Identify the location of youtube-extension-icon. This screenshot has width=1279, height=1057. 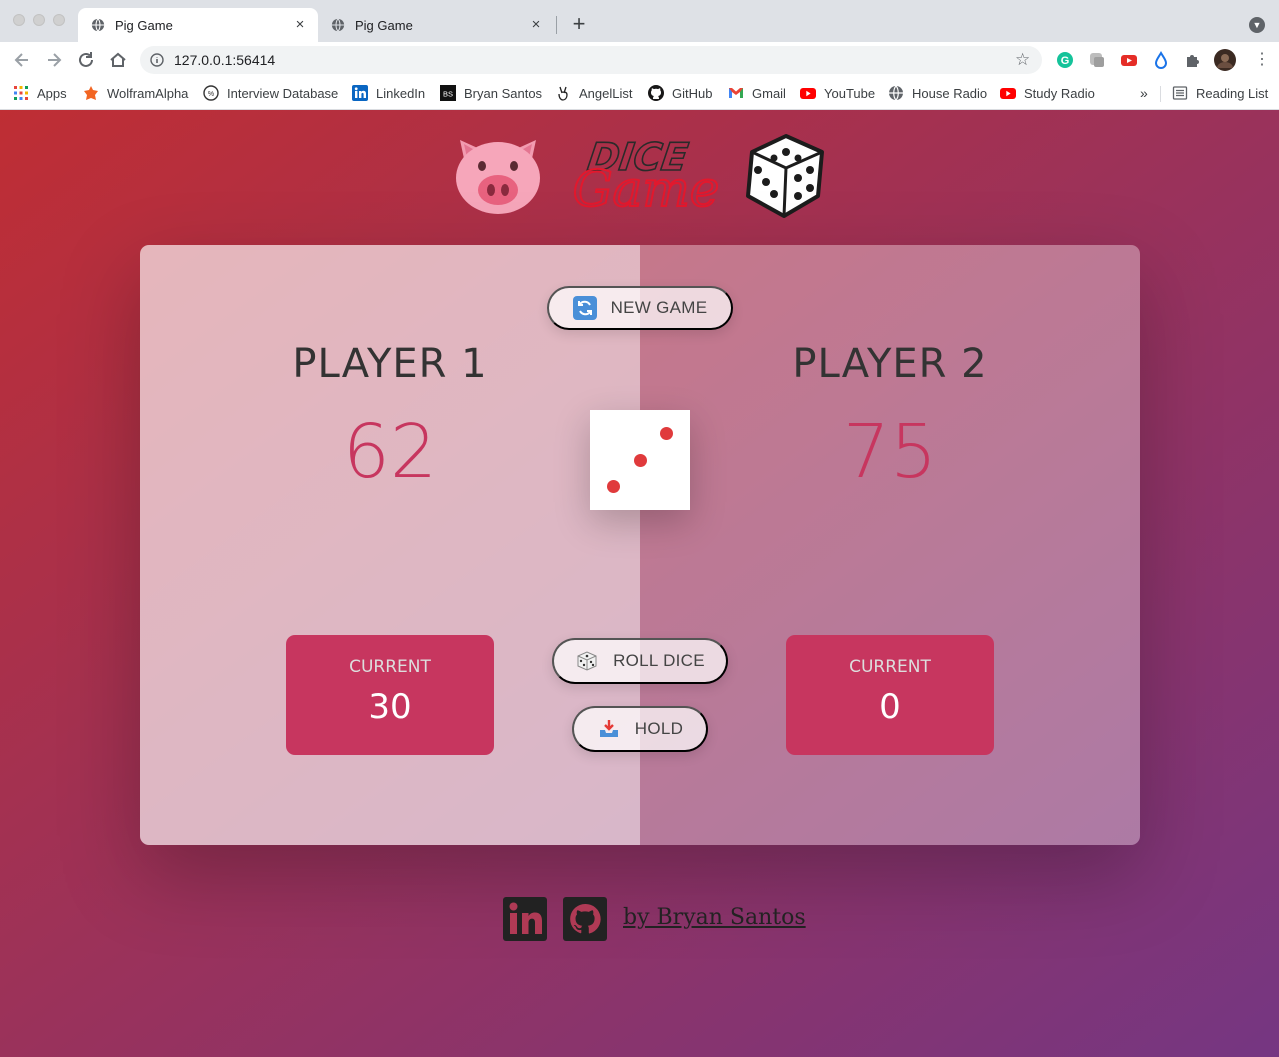
(1129, 60).